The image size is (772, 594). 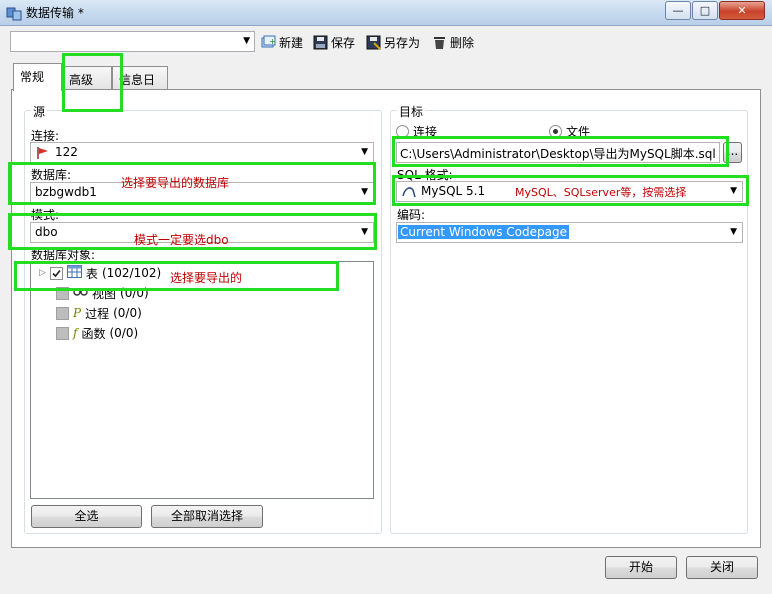 I want to click on close-button: 关闭, so click(x=722, y=567).